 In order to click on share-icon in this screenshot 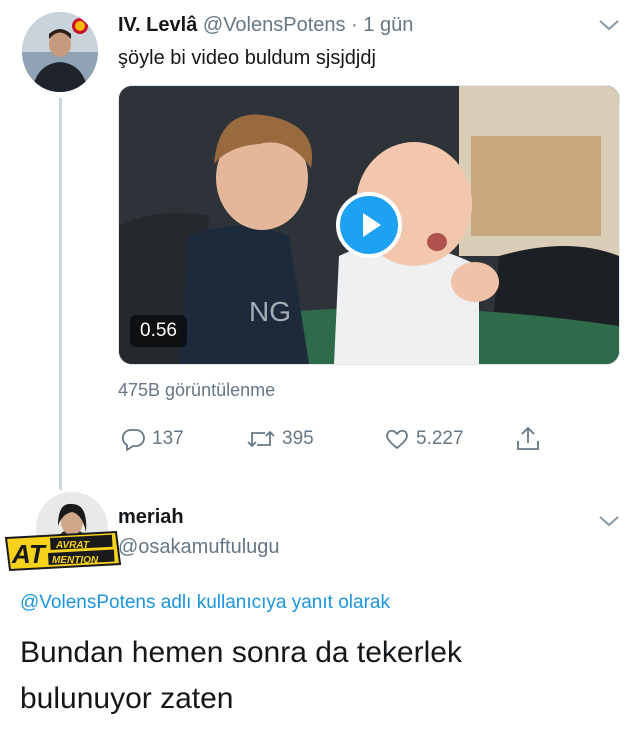, I will do `click(528, 438)`.